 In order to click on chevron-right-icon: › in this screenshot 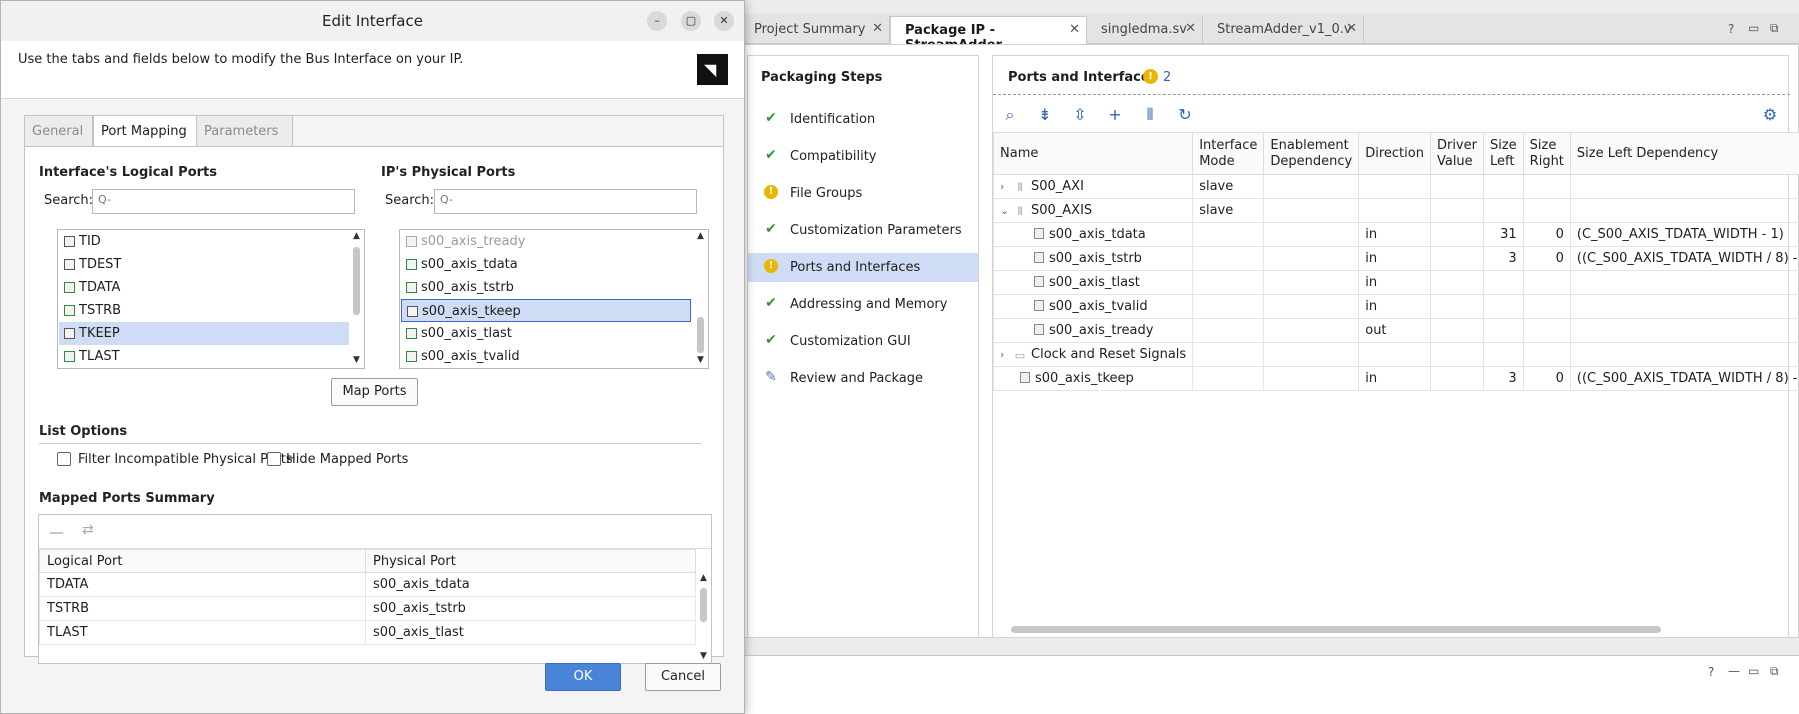, I will do `click(1007, 186)`.